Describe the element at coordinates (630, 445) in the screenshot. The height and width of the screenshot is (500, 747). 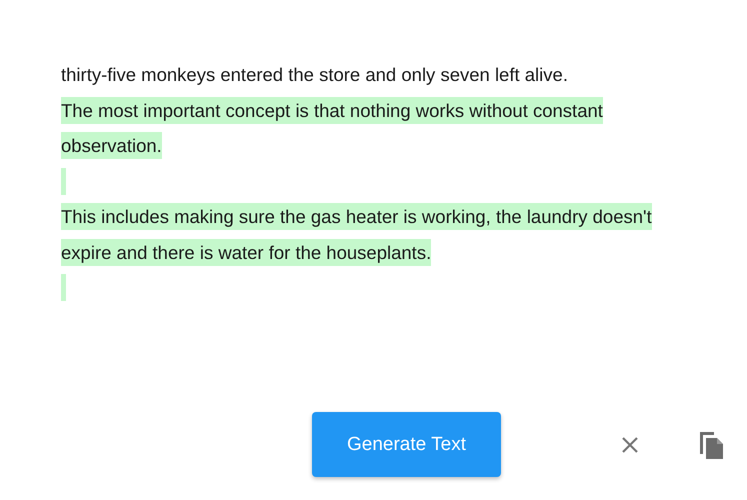
I see `close-icon` at that location.